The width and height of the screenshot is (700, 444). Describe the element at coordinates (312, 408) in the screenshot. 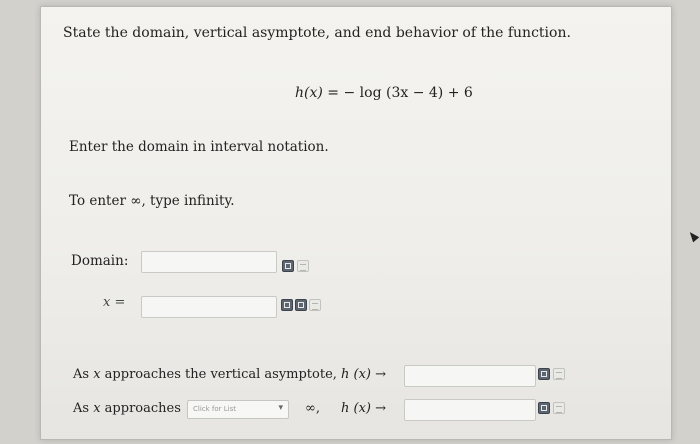

I see `infinity-comma: ∞,` at that location.